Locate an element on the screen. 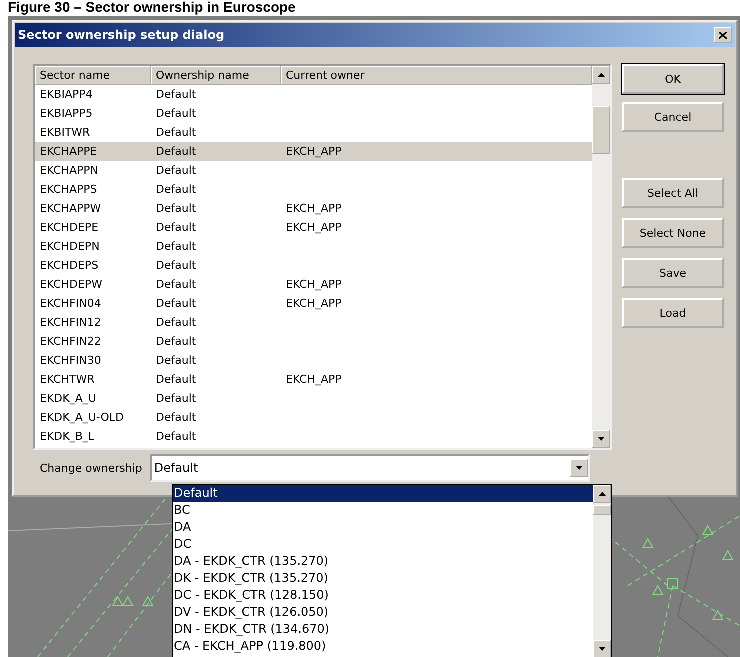 The width and height of the screenshot is (740, 657). list-row: EKCHAPPS Default is located at coordinates (313, 189).